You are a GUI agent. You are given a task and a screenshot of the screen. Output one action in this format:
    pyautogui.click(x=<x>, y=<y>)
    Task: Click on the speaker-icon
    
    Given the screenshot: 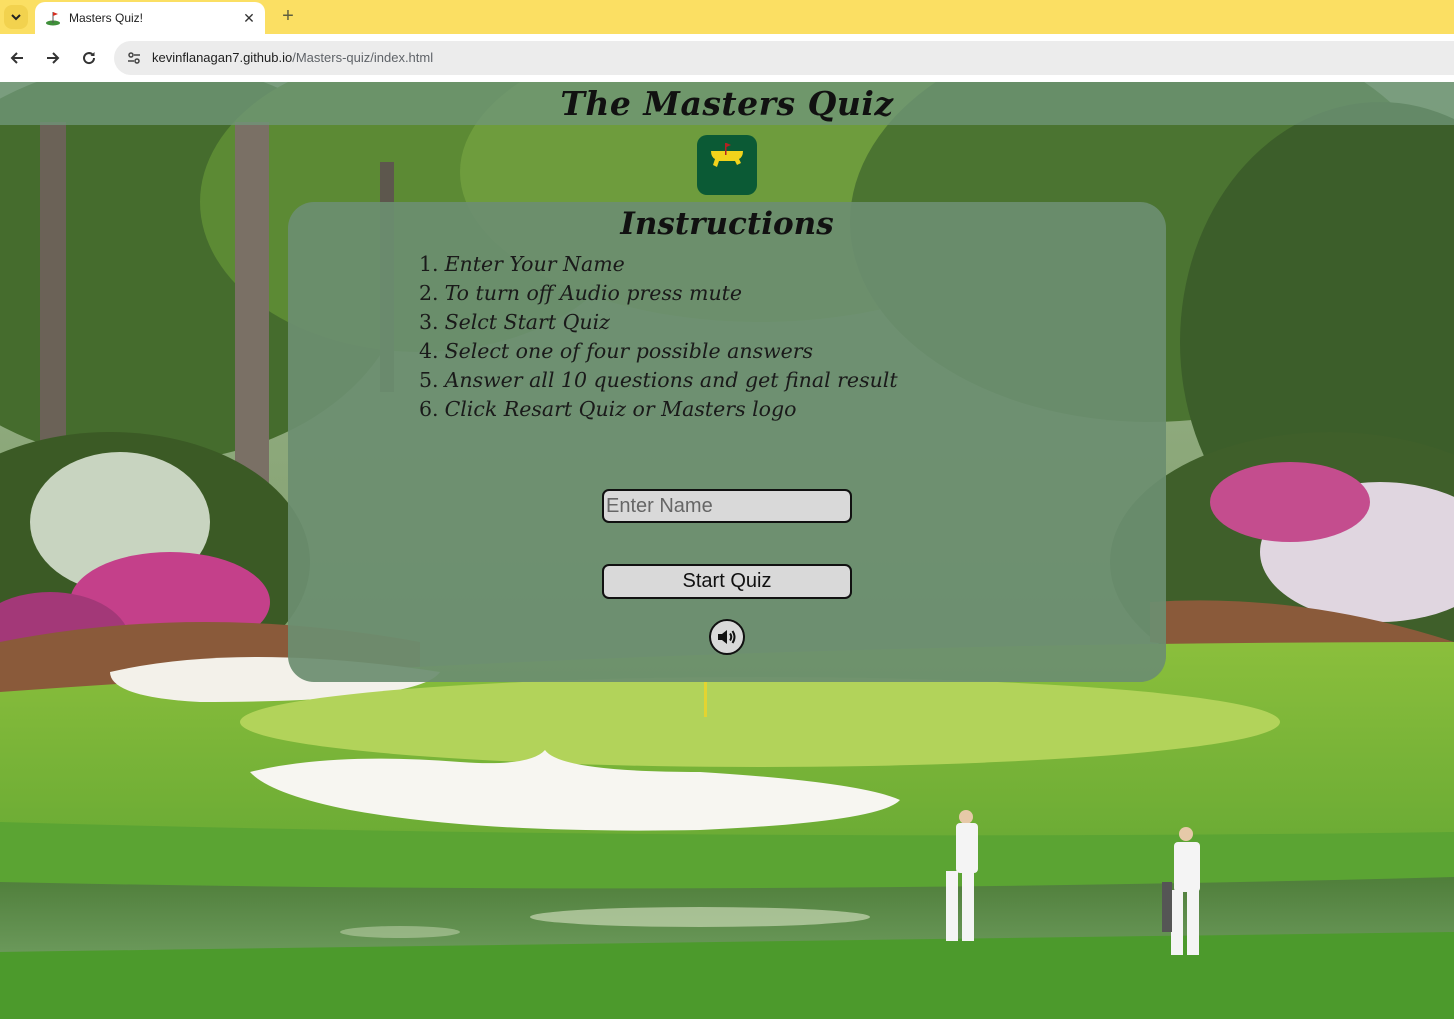 What is the action you would take?
    pyautogui.click(x=727, y=637)
    